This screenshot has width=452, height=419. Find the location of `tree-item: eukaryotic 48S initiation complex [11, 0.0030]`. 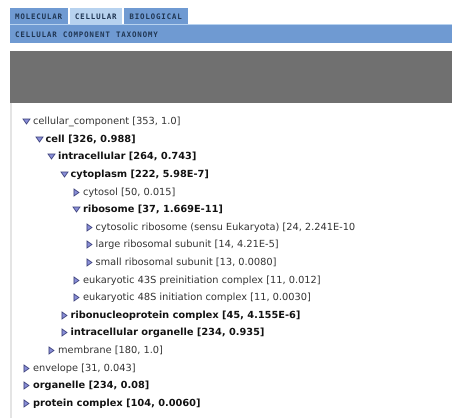

tree-item: eukaryotic 48S initiation complex [11, 0.0030] is located at coordinates (197, 298).